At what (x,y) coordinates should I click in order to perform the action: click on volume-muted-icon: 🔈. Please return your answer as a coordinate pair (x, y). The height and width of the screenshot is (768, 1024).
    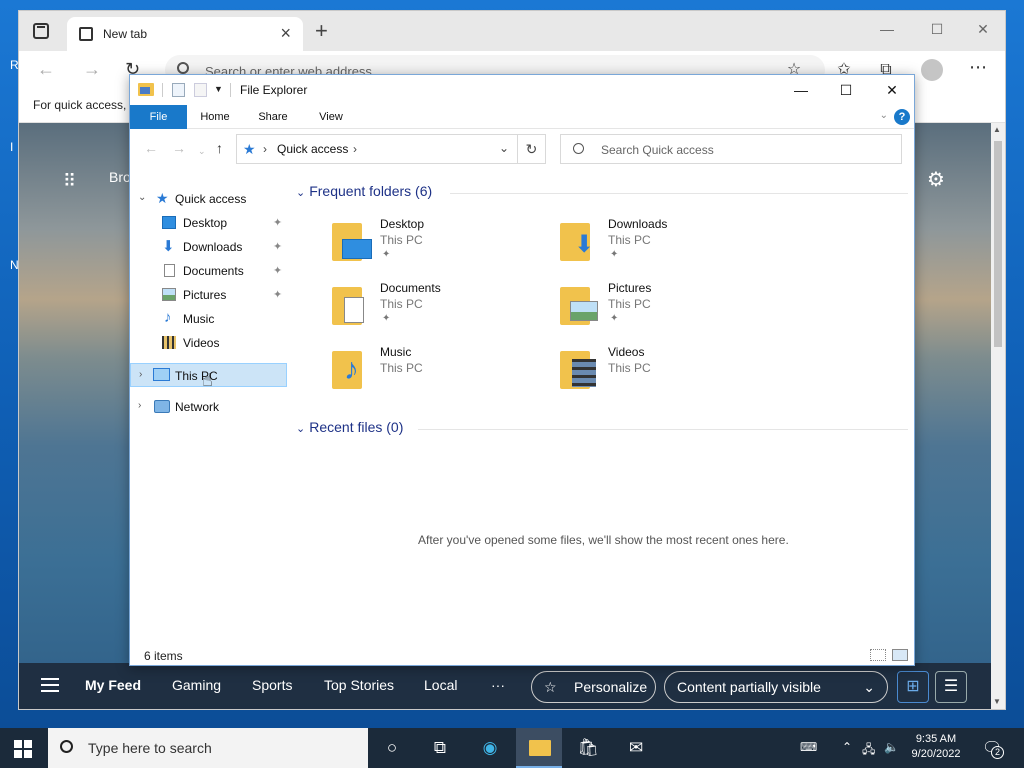
    Looking at the image, I should click on (891, 747).